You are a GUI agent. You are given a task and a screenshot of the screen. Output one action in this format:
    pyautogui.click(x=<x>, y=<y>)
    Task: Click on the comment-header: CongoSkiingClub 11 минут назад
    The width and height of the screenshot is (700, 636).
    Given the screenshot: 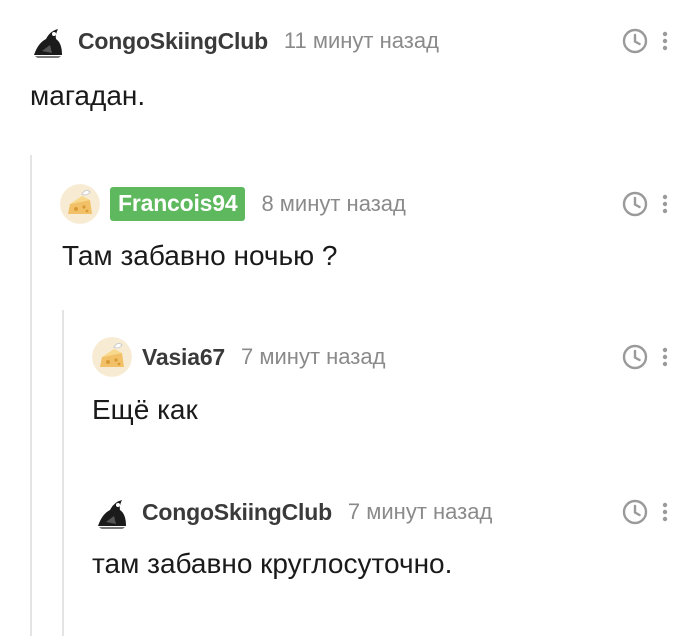 What is the action you would take?
    pyautogui.click(x=233, y=41)
    